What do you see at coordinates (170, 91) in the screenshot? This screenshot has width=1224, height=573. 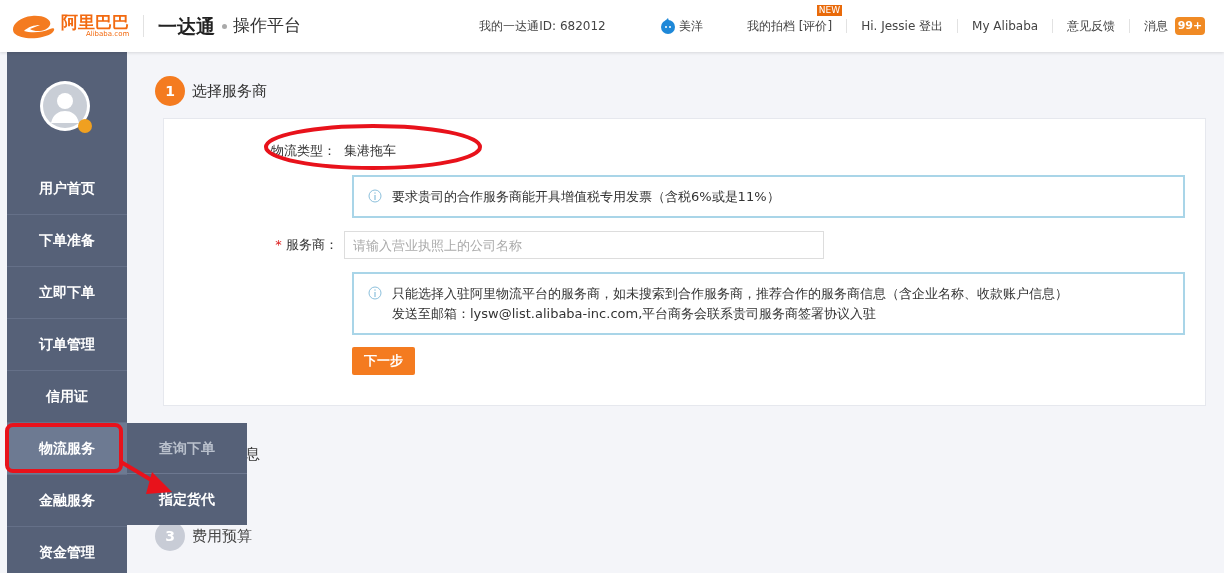 I see `step-number: 1` at bounding box center [170, 91].